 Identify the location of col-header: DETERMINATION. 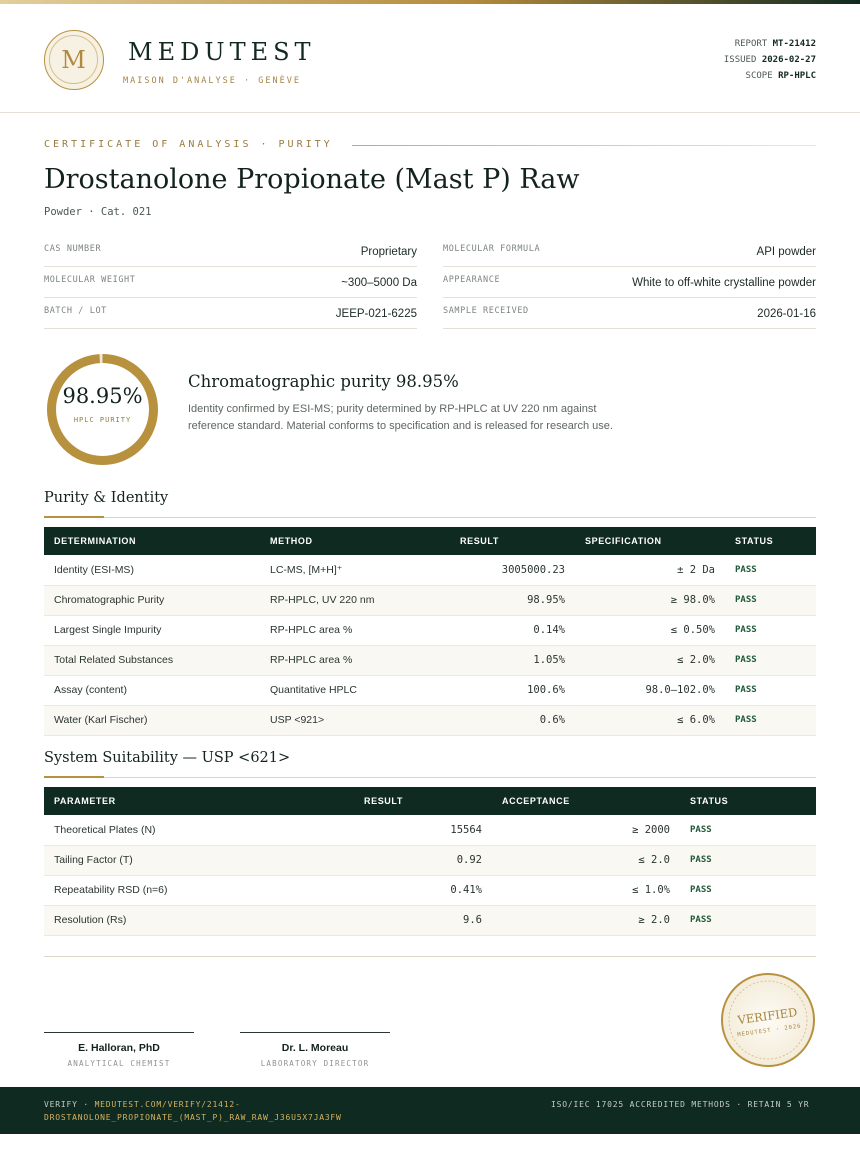
(95, 541).